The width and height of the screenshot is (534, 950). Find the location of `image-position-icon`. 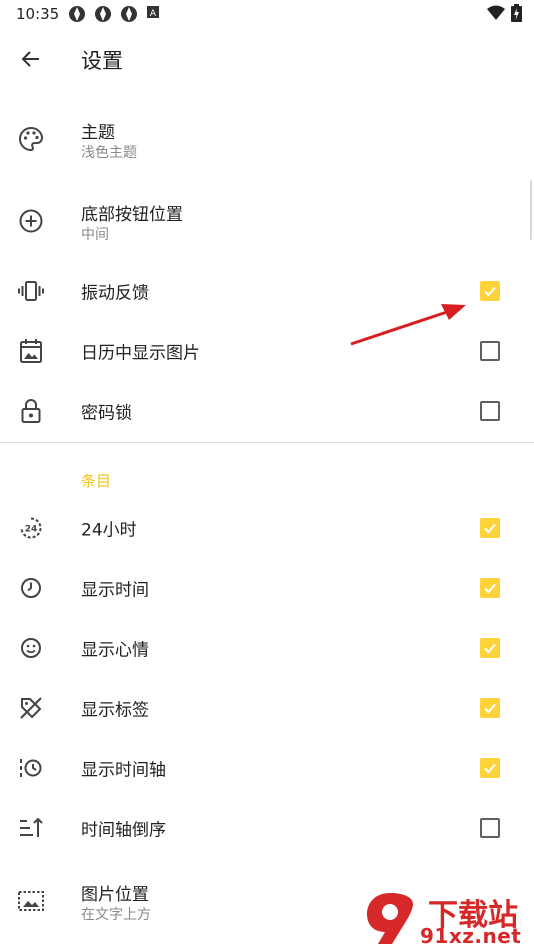

image-position-icon is located at coordinates (31, 901).